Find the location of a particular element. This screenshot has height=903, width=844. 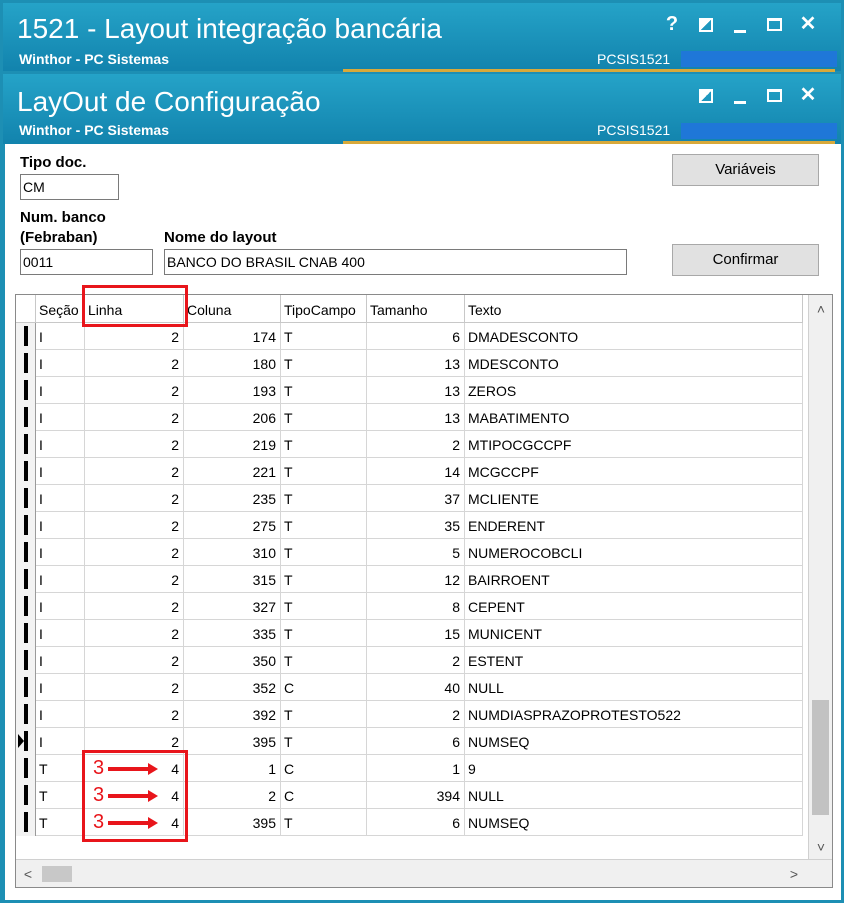

table-cell: 9 is located at coordinates (634, 768).